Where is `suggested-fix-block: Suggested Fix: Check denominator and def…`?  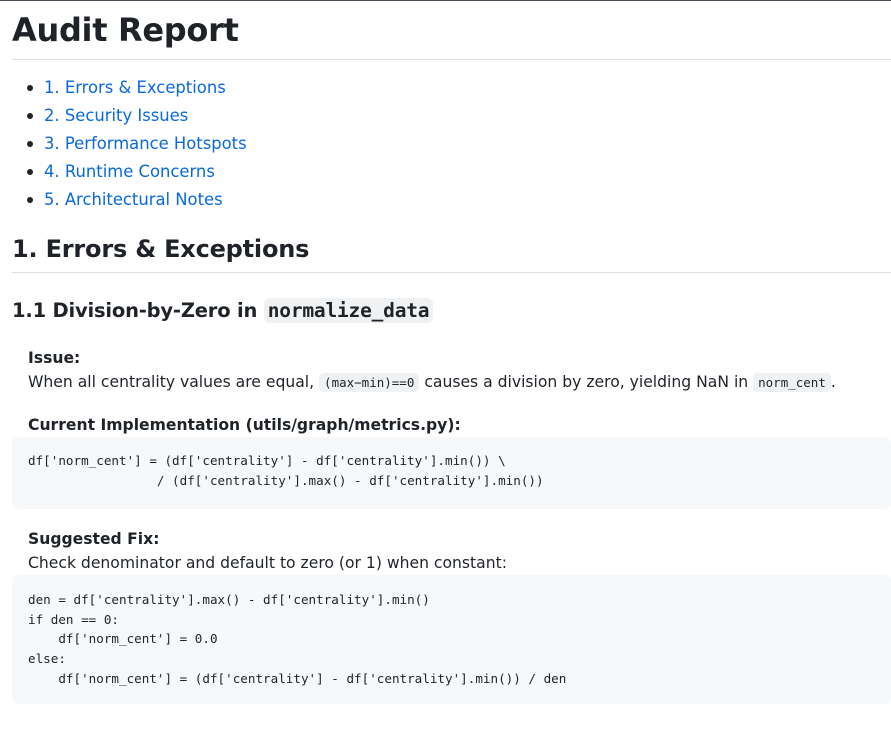 suggested-fix-block: Suggested Fix: Check denominator and def… is located at coordinates (451, 542).